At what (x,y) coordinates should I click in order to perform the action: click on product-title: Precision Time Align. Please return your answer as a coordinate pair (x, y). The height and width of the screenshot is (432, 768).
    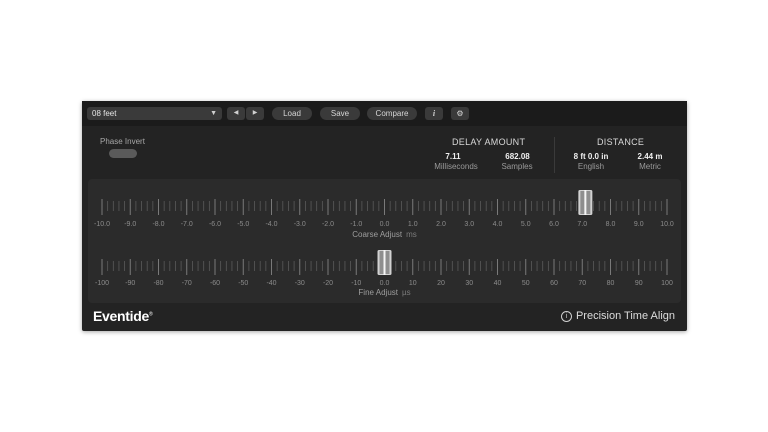
    Looking at the image, I should click on (625, 316).